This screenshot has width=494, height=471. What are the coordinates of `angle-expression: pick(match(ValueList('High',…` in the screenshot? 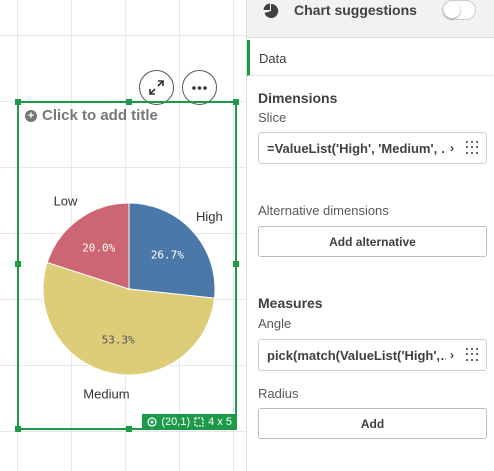 It's located at (356, 355).